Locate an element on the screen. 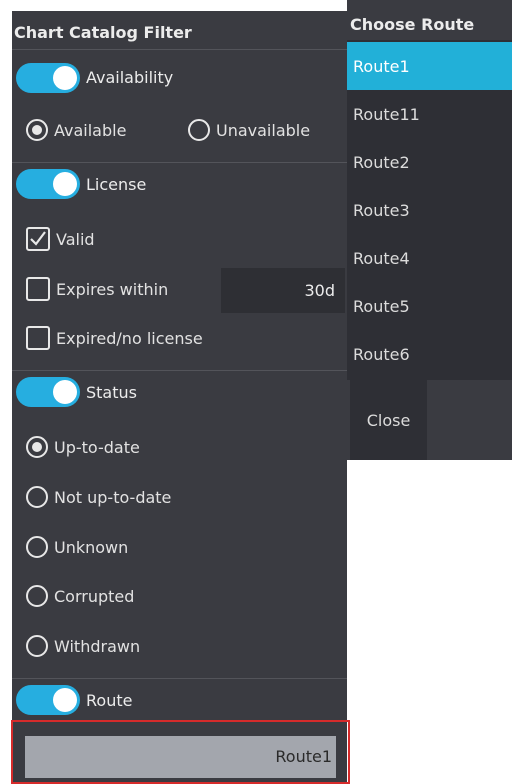 The image size is (512, 784). radio-unavailable-label: Unavailable is located at coordinates (263, 130).